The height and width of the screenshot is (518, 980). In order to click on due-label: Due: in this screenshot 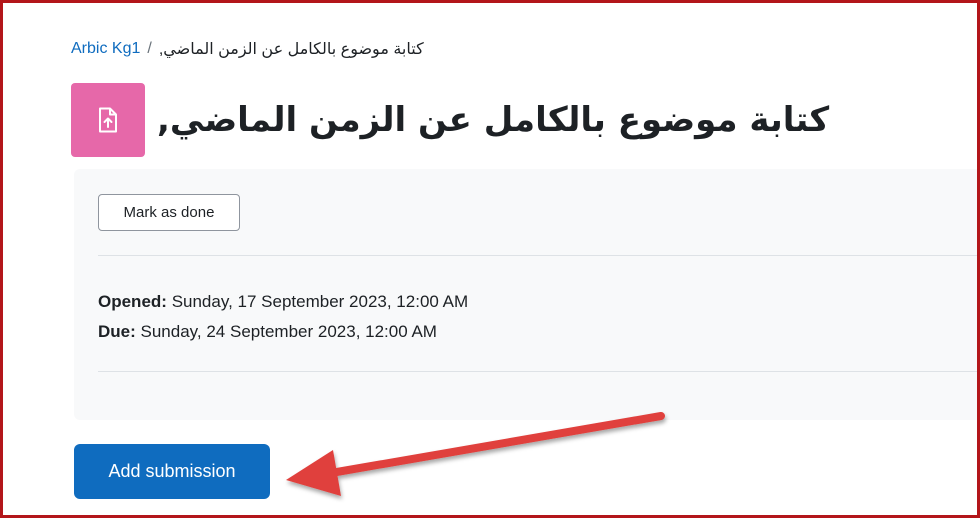, I will do `click(117, 331)`.